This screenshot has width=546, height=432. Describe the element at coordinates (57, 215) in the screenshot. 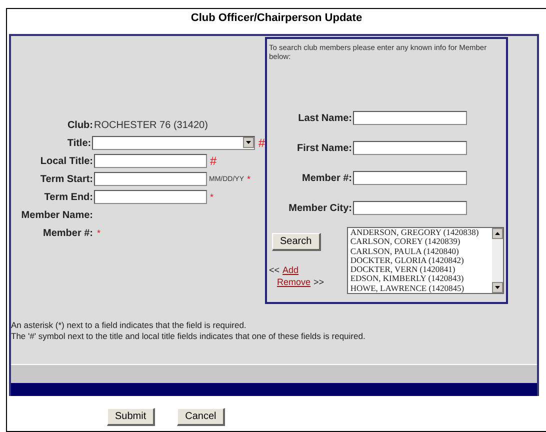

I see `field-label: Member Name:` at that location.